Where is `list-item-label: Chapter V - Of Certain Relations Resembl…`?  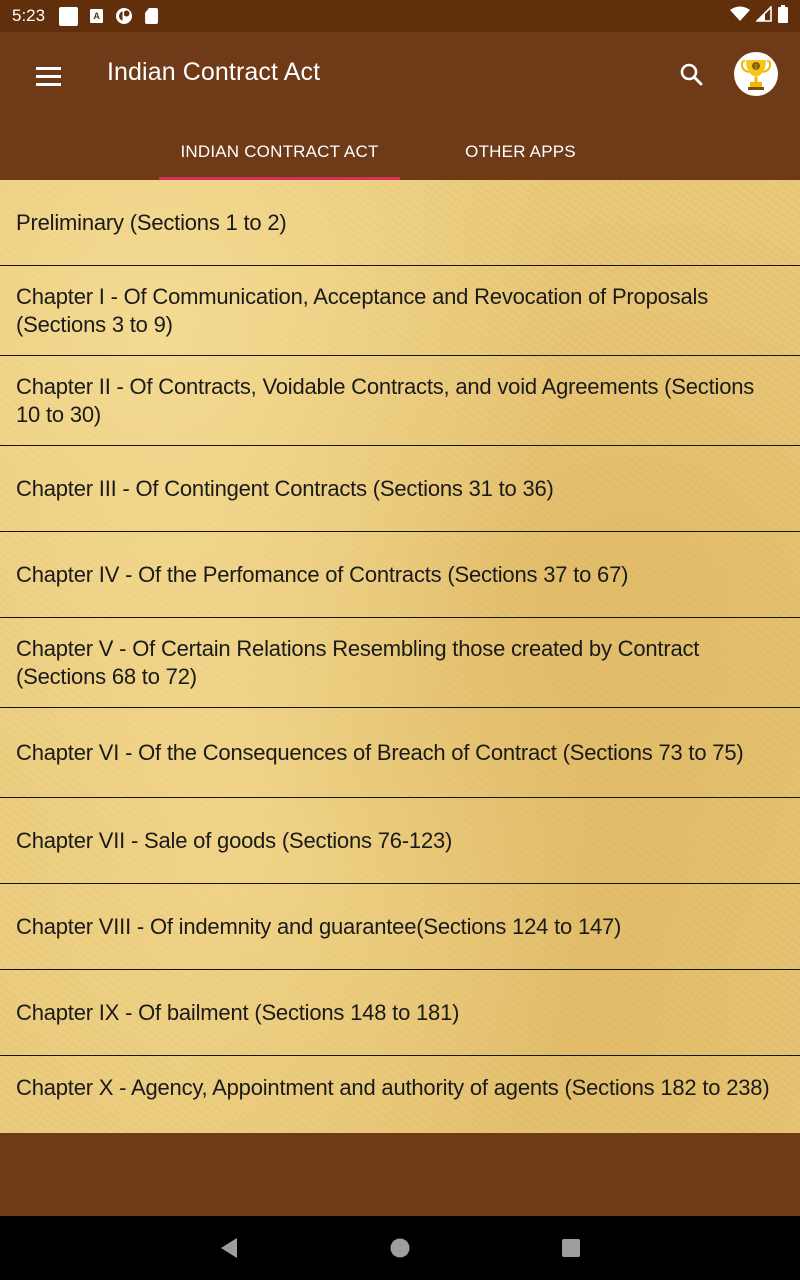
list-item-label: Chapter V - Of Certain Relations Resembl… is located at coordinates (358, 662).